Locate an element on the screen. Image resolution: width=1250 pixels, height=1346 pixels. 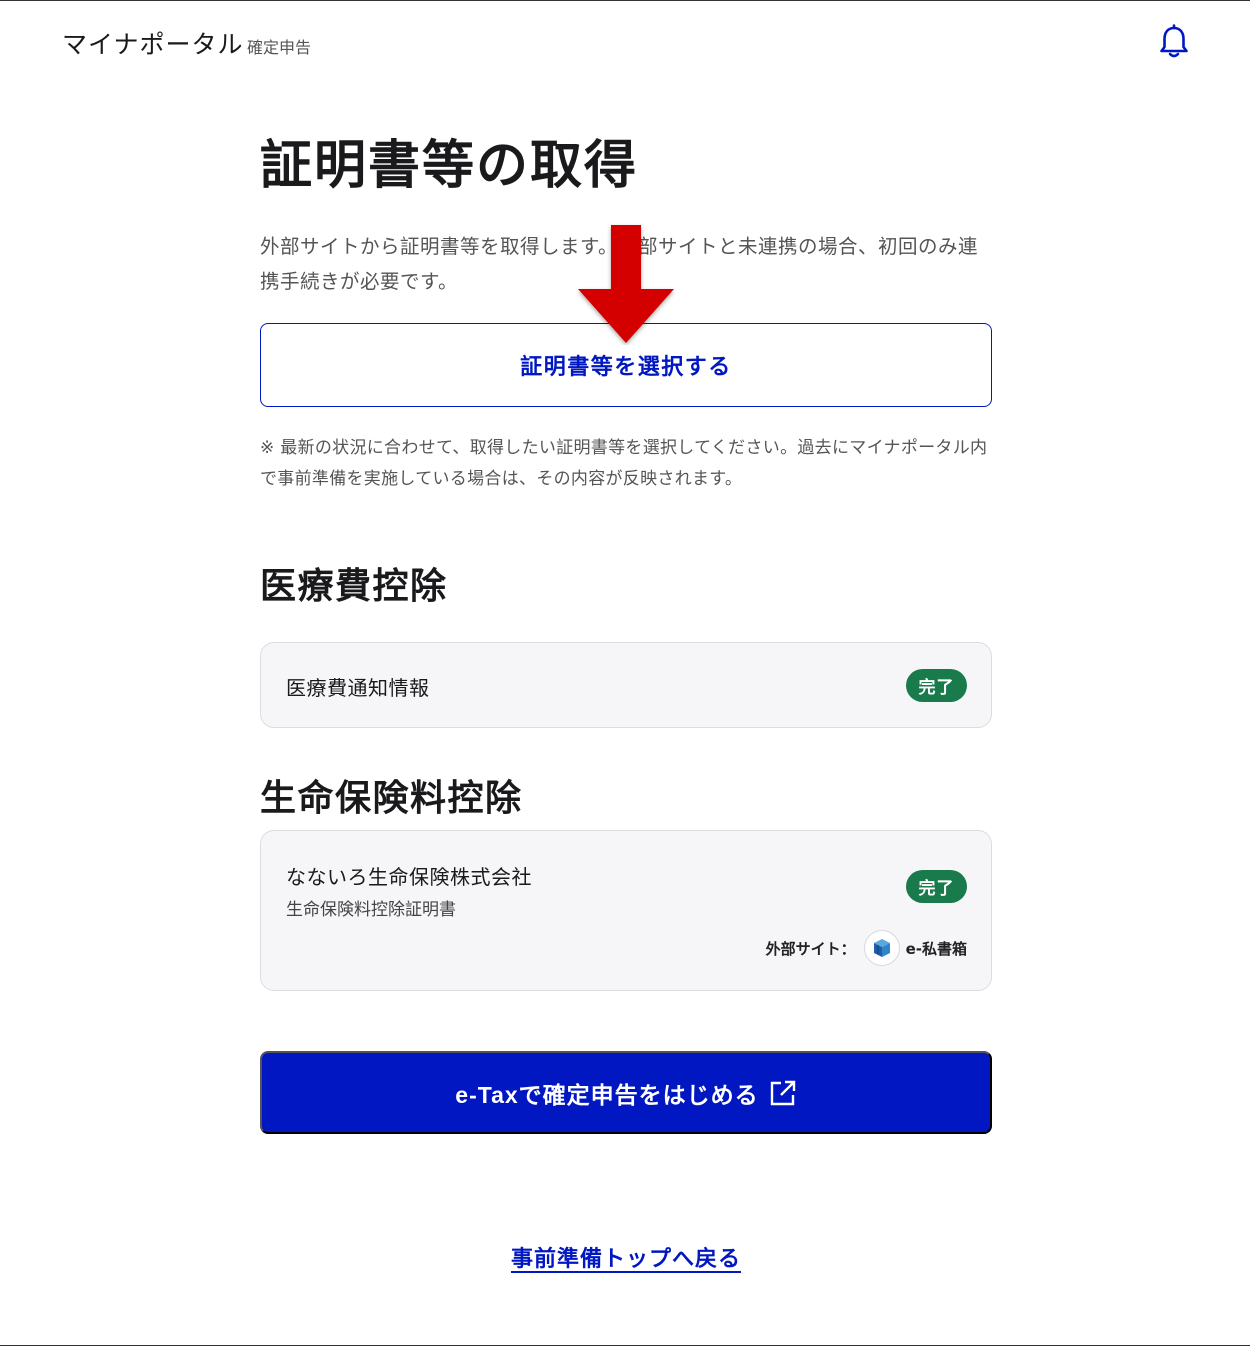
page-title: 証明書等の取得 is located at coordinates (449, 166).